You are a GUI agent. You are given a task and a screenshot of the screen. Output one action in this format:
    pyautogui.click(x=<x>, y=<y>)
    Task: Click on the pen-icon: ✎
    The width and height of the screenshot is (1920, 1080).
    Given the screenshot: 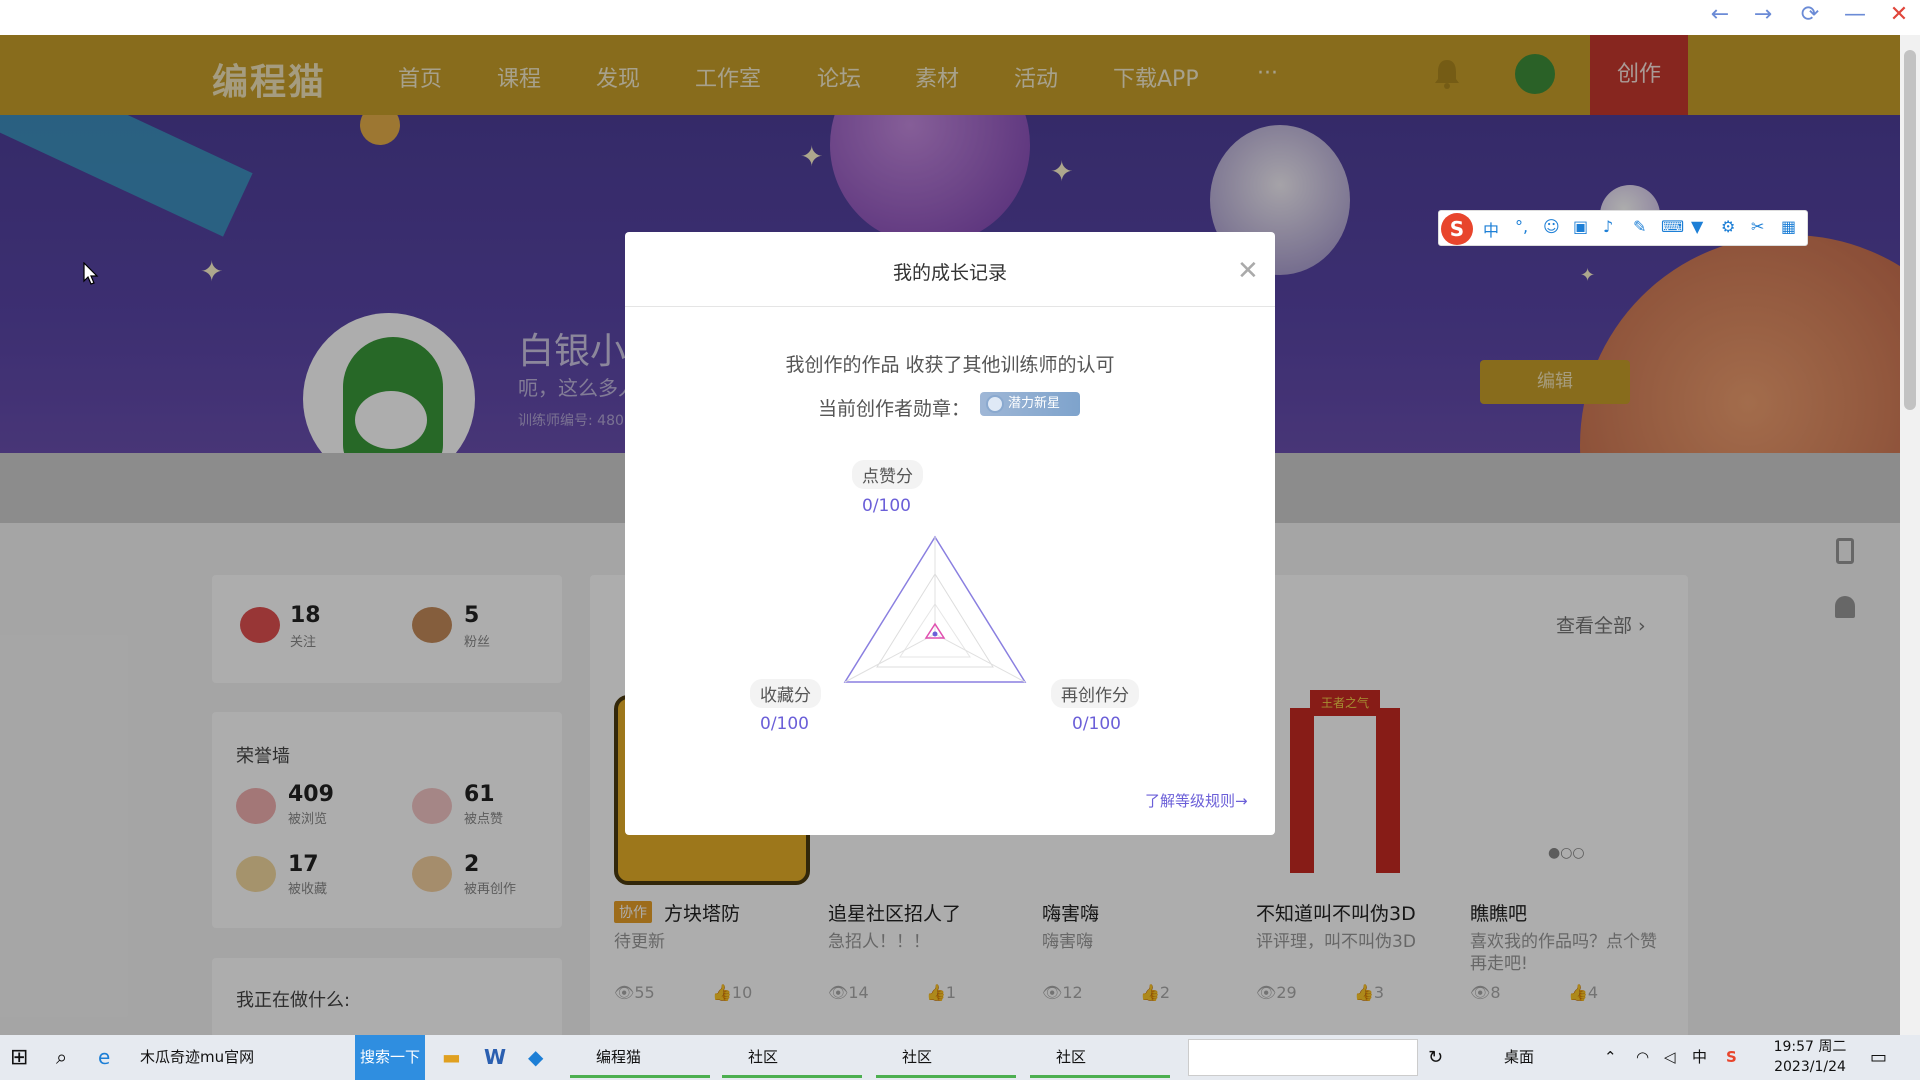 What is the action you would take?
    pyautogui.click(x=1639, y=226)
    